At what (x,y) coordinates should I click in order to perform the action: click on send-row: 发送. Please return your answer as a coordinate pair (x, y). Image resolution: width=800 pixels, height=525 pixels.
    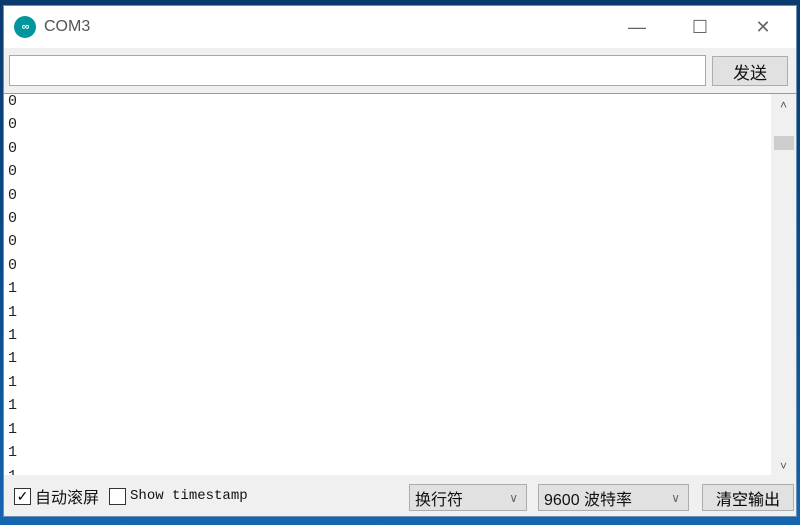
    Looking at the image, I should click on (400, 70).